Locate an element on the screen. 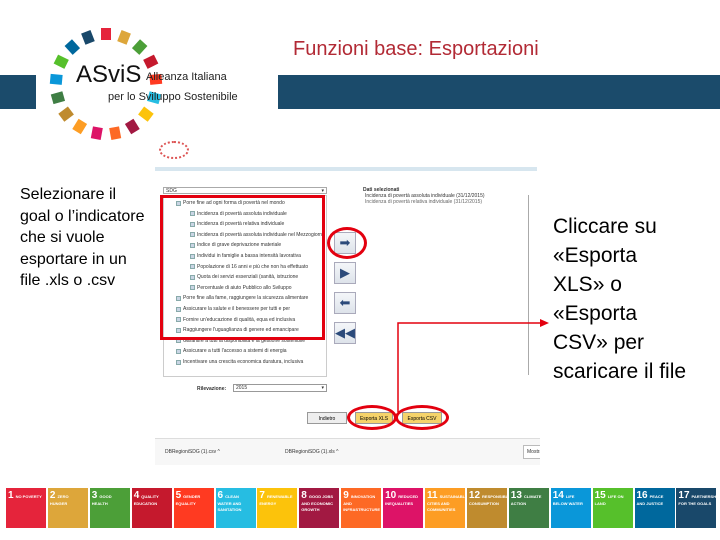 Image resolution: width=720 pixels, height=540 pixels. sdg-tile-3: 3 GOOD HEALTH is located at coordinates (109, 508).